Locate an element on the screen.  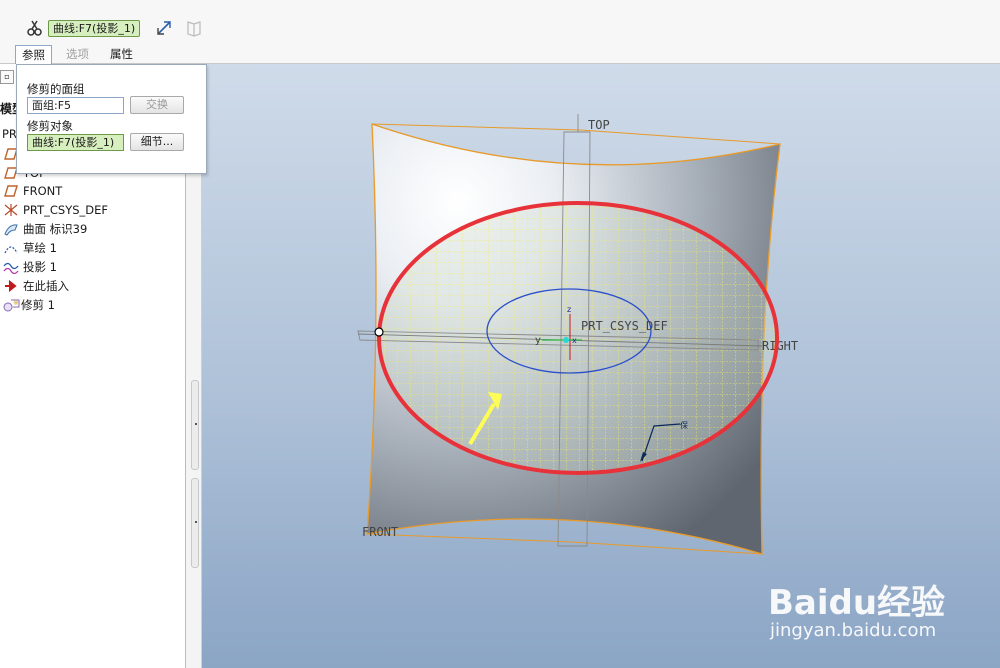
swap-button: 交换 is located at coordinates (157, 105).